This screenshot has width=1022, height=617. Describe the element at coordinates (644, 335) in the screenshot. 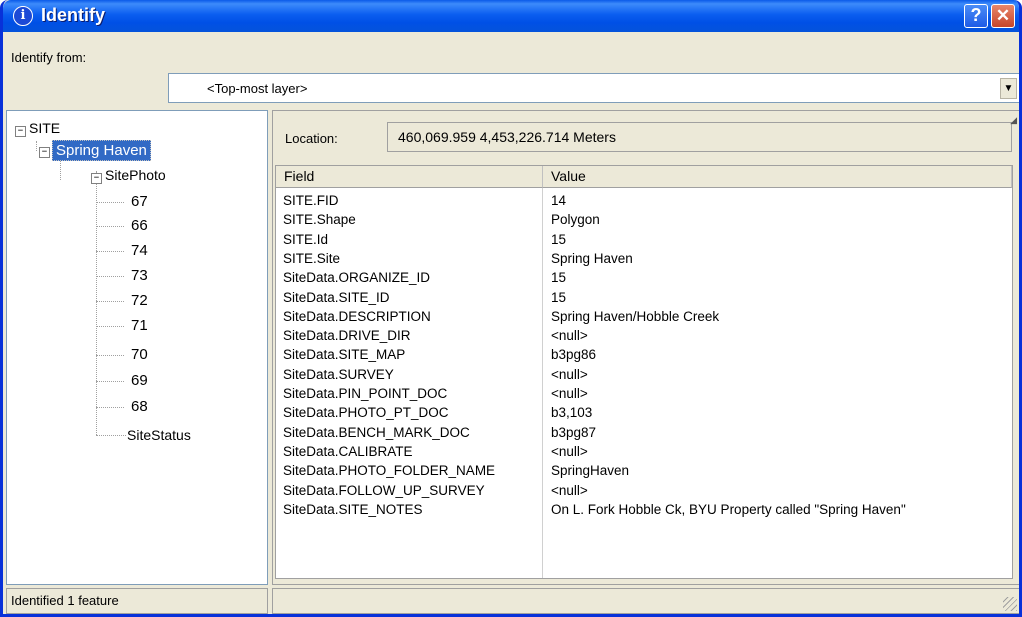

I see `table-row: SiteData.DRIVE_DIR <null>` at that location.